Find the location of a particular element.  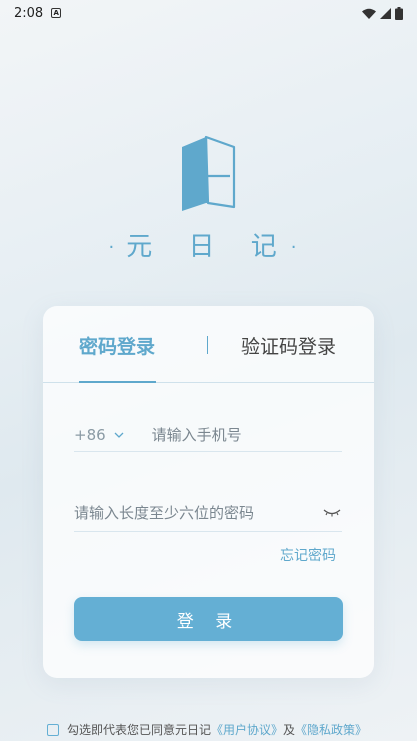

signal-icon is located at coordinates (385, 13).